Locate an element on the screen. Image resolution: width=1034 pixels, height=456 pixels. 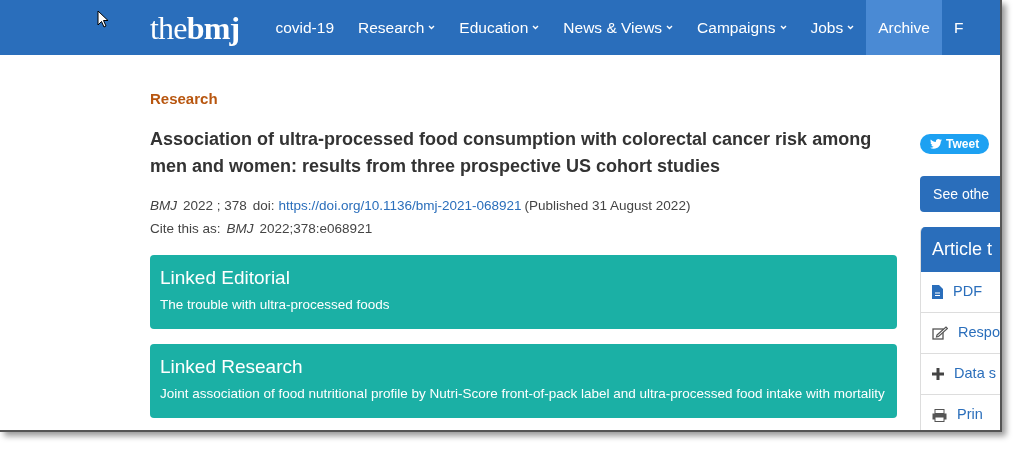
doi-label: doi: is located at coordinates (263, 205).